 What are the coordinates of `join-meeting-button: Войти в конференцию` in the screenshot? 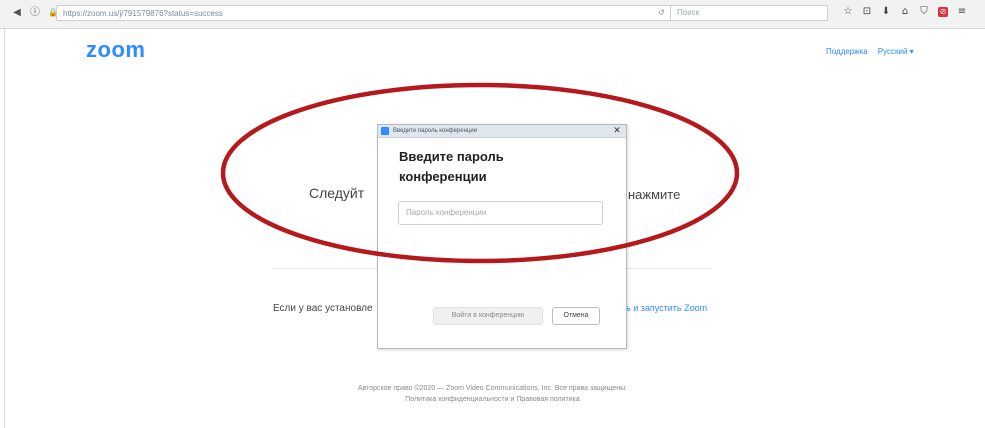 It's located at (488, 316).